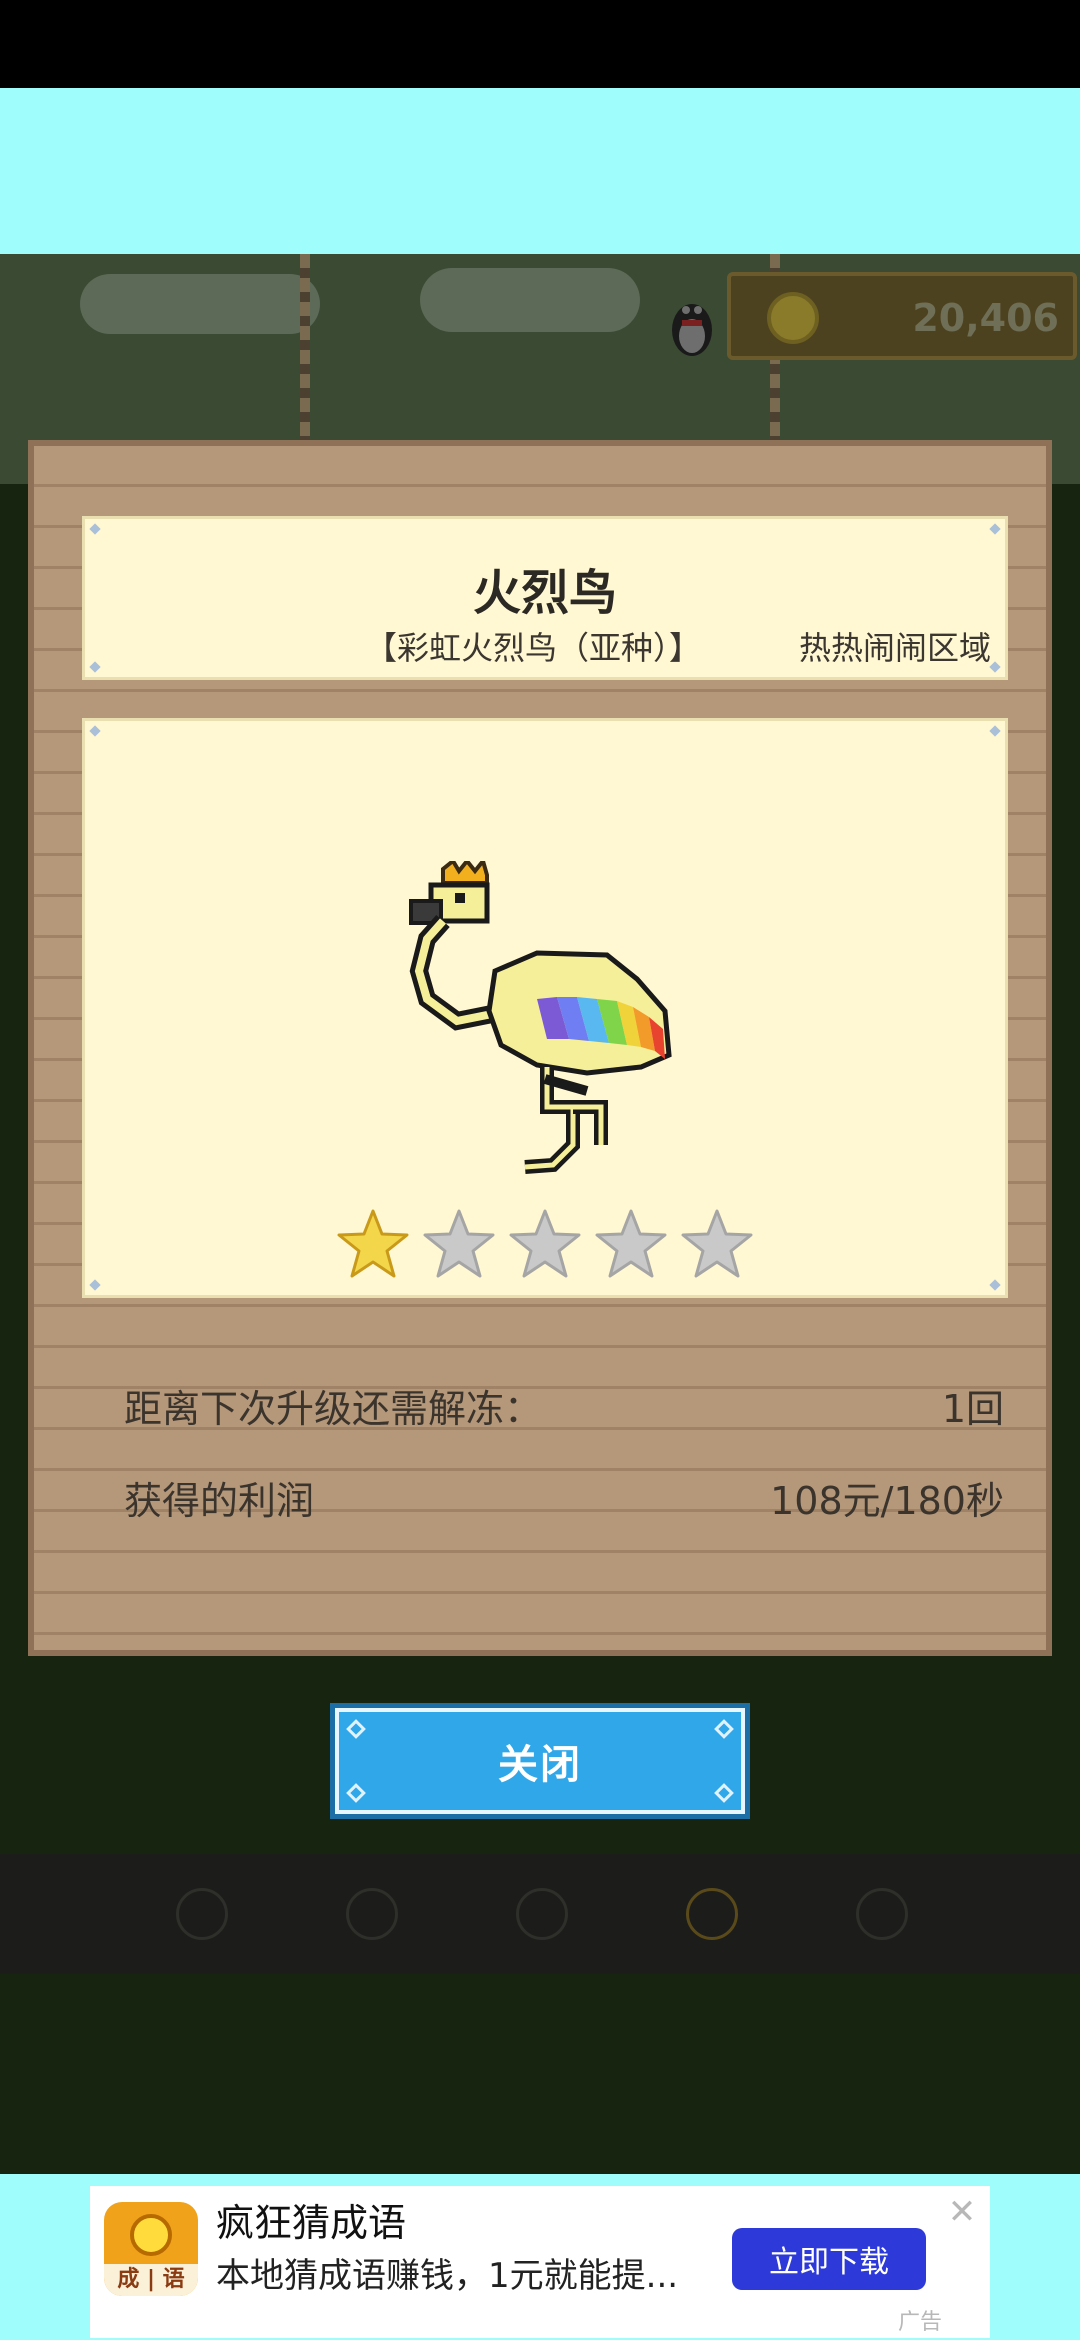  I want to click on title-panel: 火烈鸟 【彩虹火烈鸟（亚种）】 热热闹闹区域, so click(545, 598).